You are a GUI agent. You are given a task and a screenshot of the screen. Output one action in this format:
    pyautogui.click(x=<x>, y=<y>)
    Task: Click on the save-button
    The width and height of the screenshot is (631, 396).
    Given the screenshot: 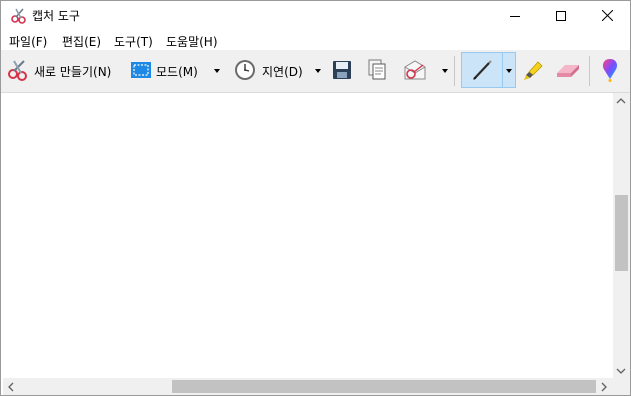 What is the action you would take?
    pyautogui.click(x=342, y=71)
    